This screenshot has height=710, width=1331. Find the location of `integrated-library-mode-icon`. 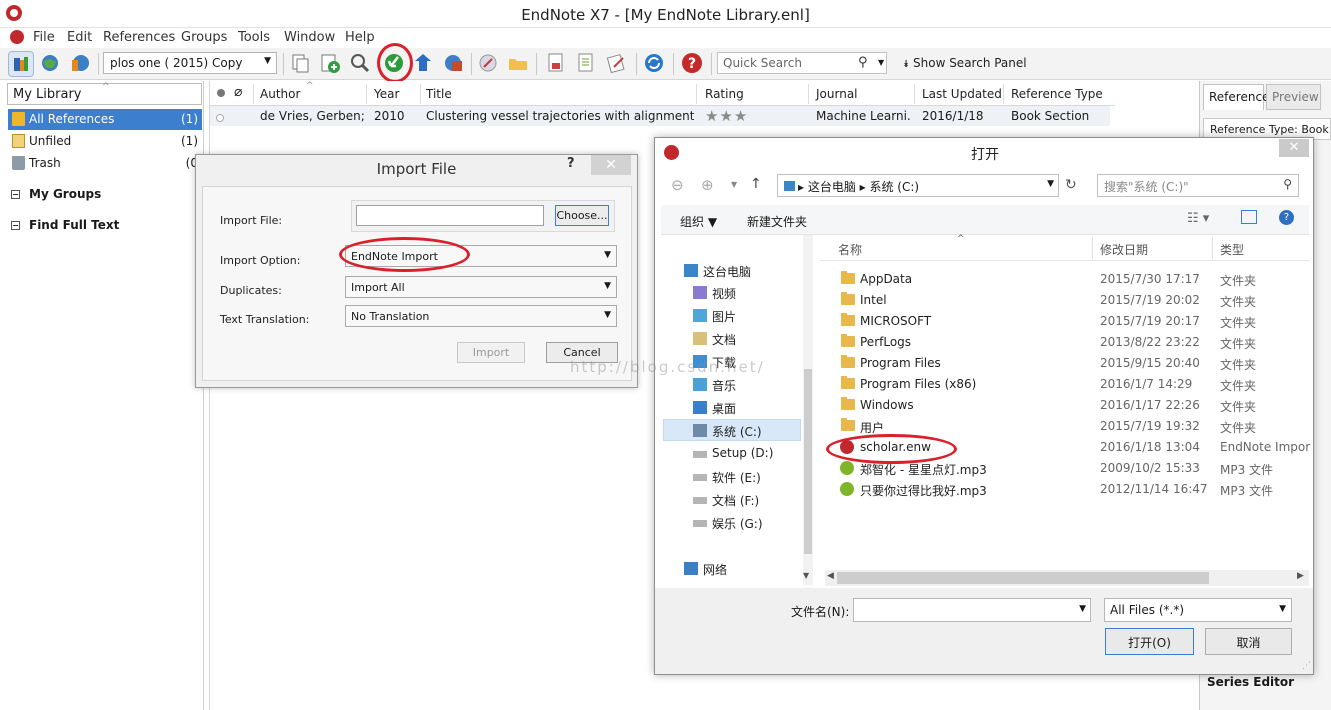

integrated-library-mode-icon is located at coordinates (81, 64).